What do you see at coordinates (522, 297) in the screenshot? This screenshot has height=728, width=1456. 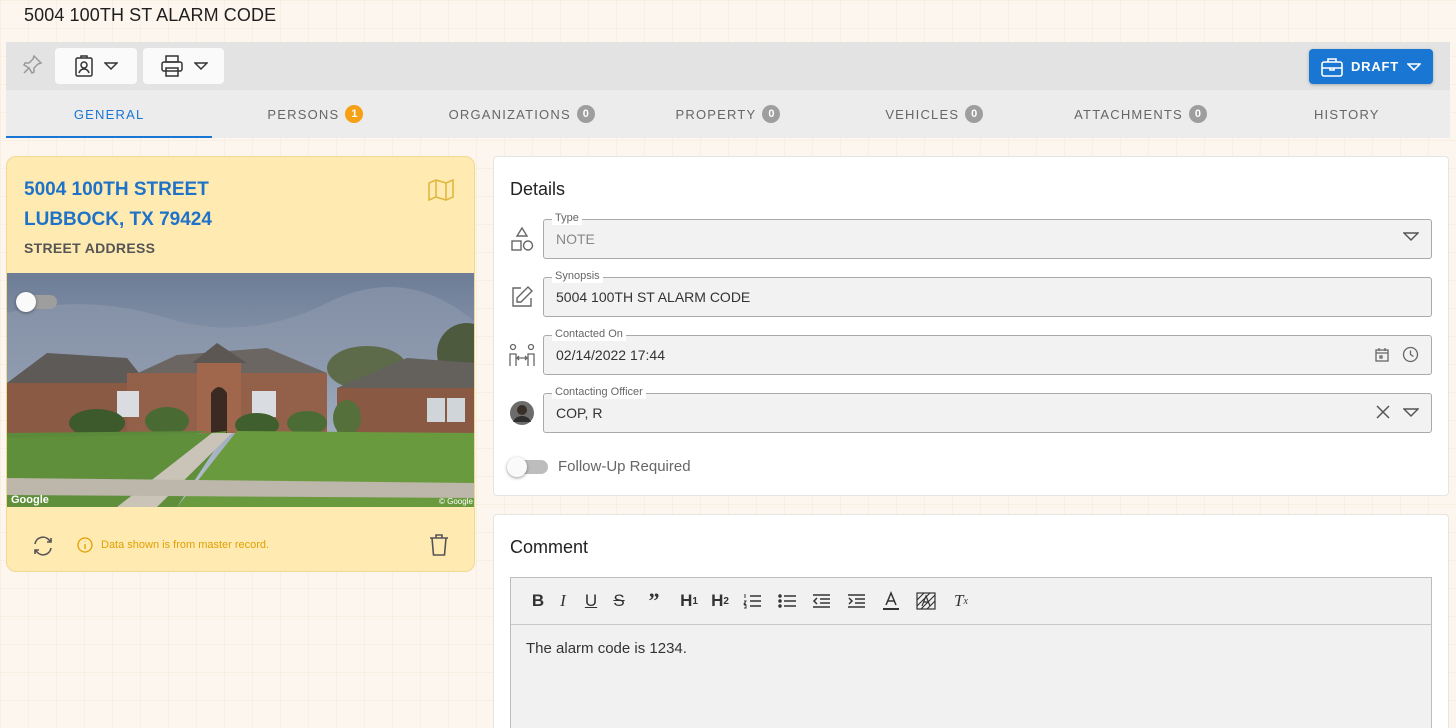 I see `edit-icon` at bounding box center [522, 297].